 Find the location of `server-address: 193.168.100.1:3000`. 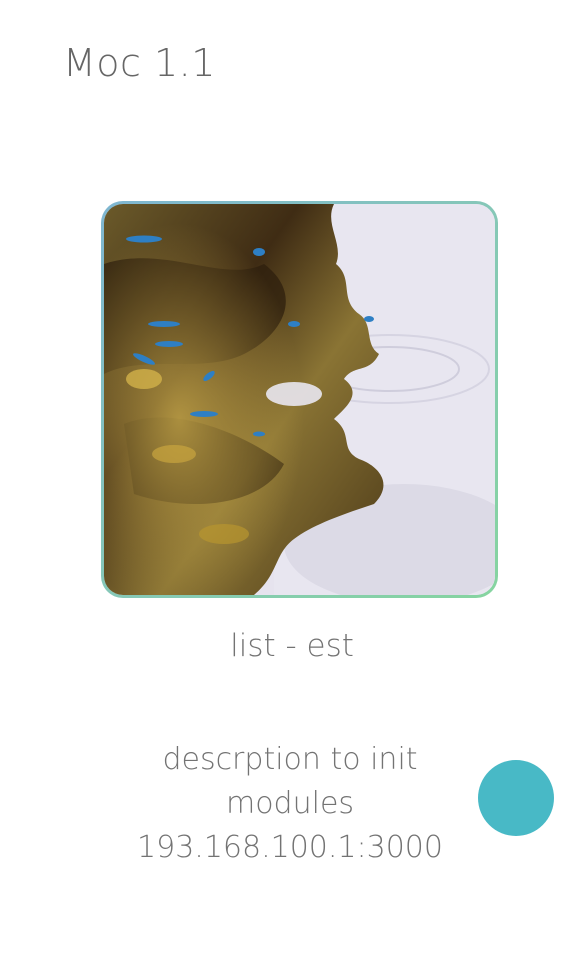

server-address: 193.168.100.1:3000 is located at coordinates (290, 847).